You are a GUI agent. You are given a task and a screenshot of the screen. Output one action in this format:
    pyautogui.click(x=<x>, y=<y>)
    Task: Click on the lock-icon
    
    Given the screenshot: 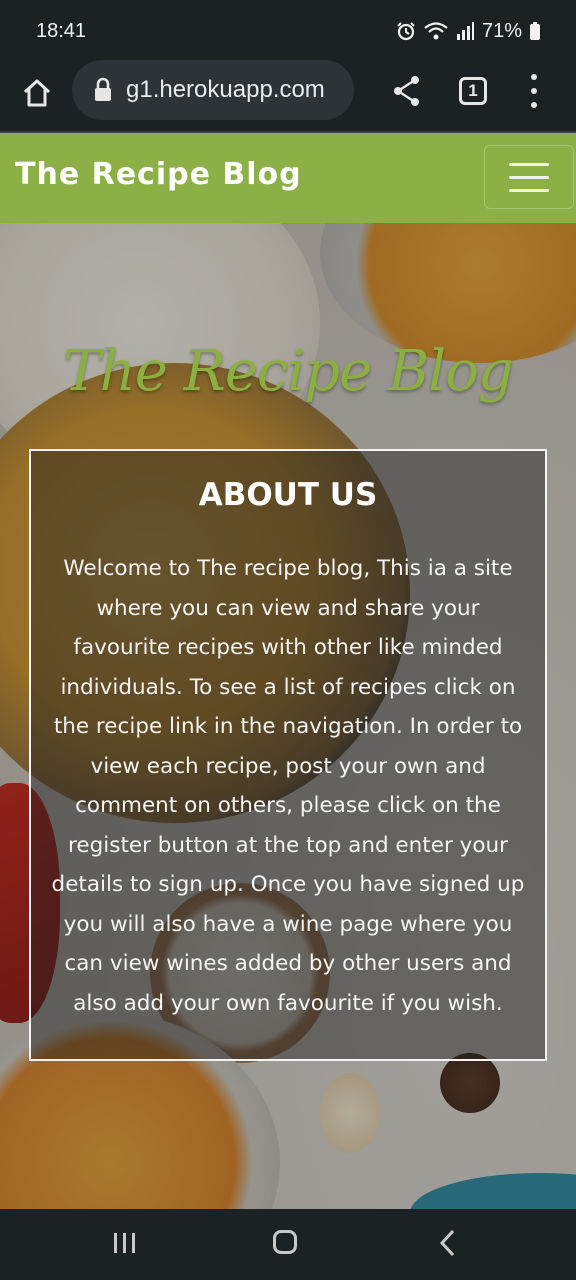 What is the action you would take?
    pyautogui.click(x=103, y=89)
    